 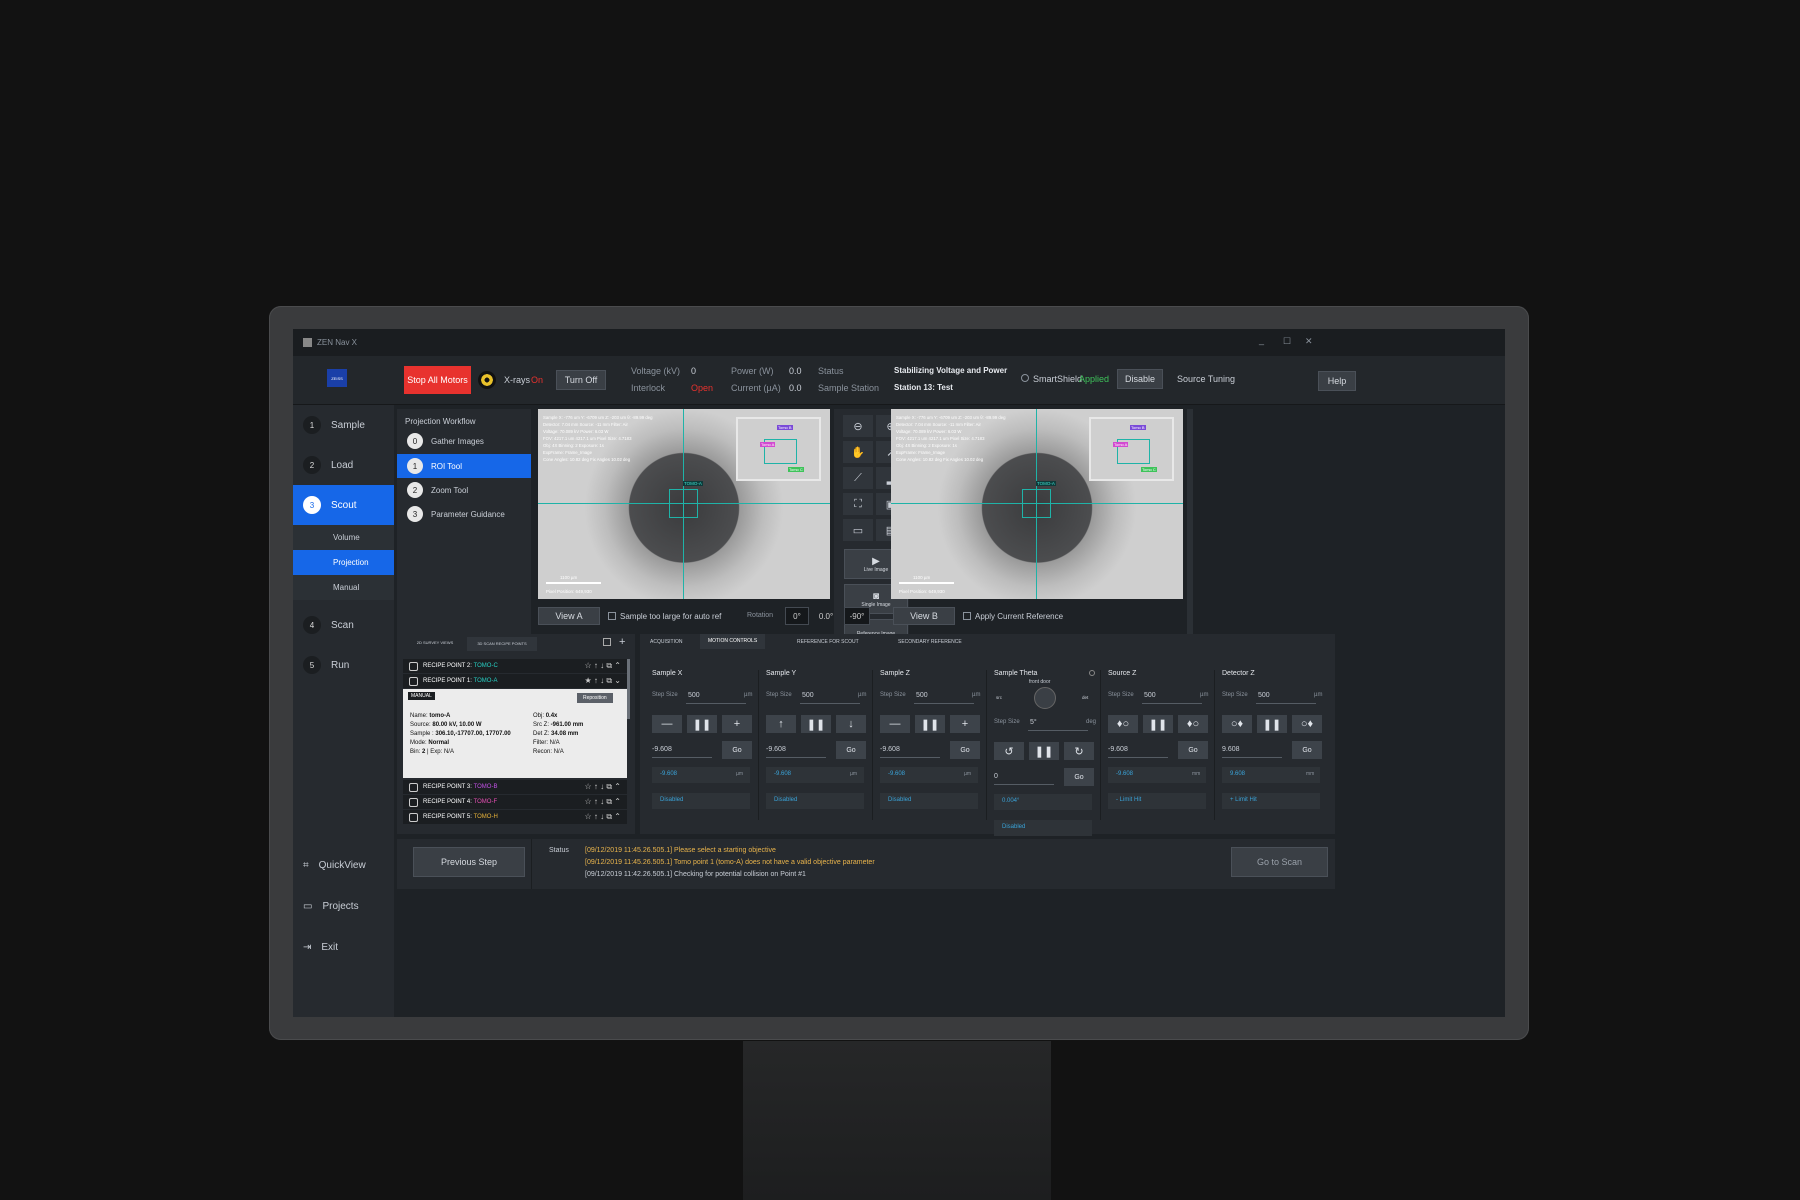 I want to click on fit-frame-icon: ⛶, so click(x=858, y=504).